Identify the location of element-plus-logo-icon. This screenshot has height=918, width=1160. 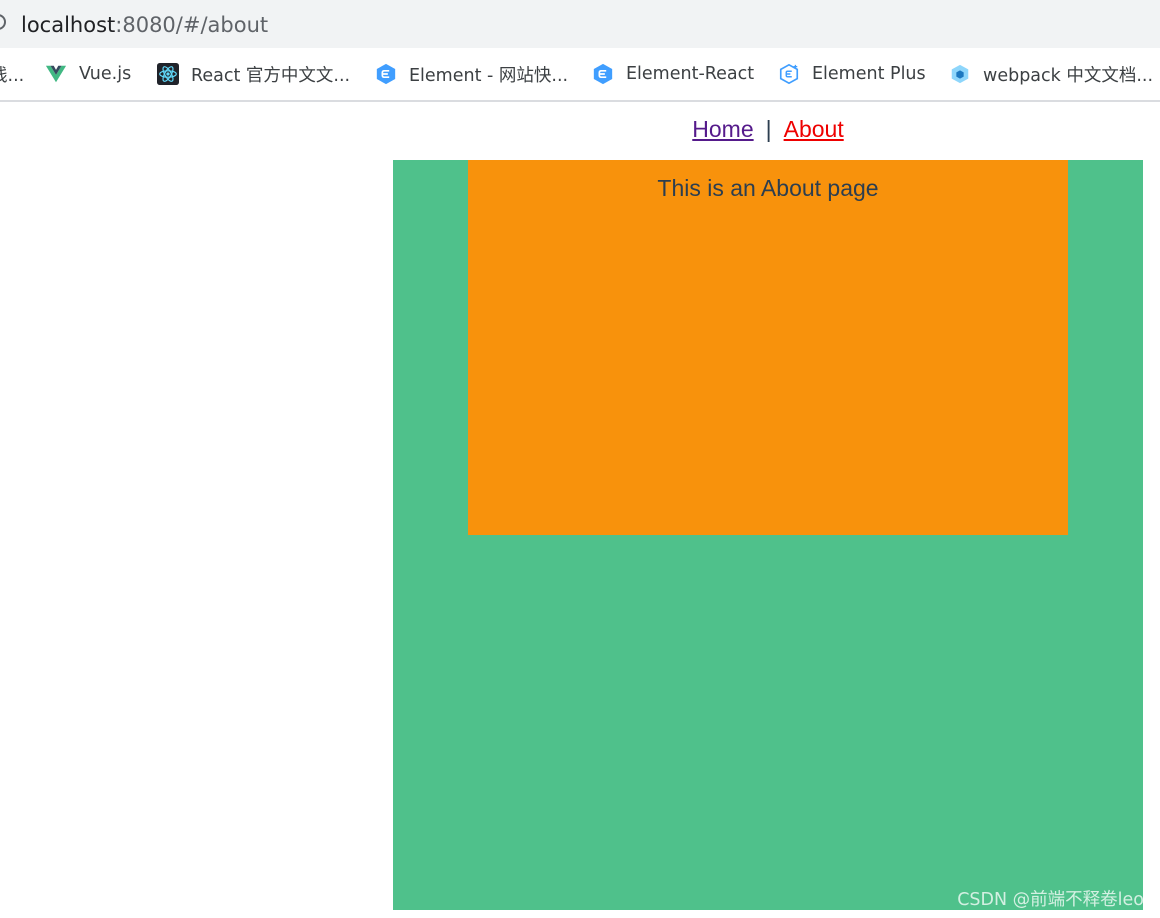
(789, 74).